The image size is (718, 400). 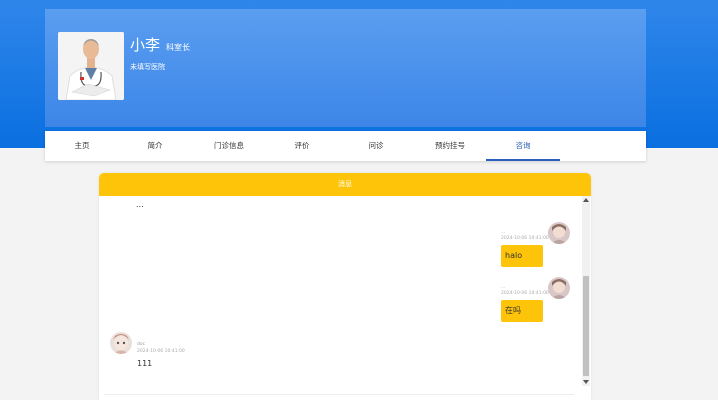 I want to click on scrollbar-thumb, so click(x=586, y=326).